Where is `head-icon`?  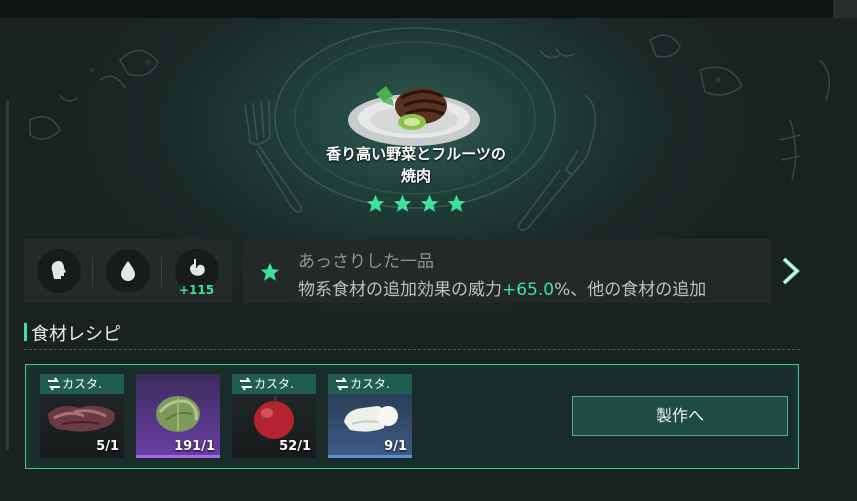 head-icon is located at coordinates (58, 270).